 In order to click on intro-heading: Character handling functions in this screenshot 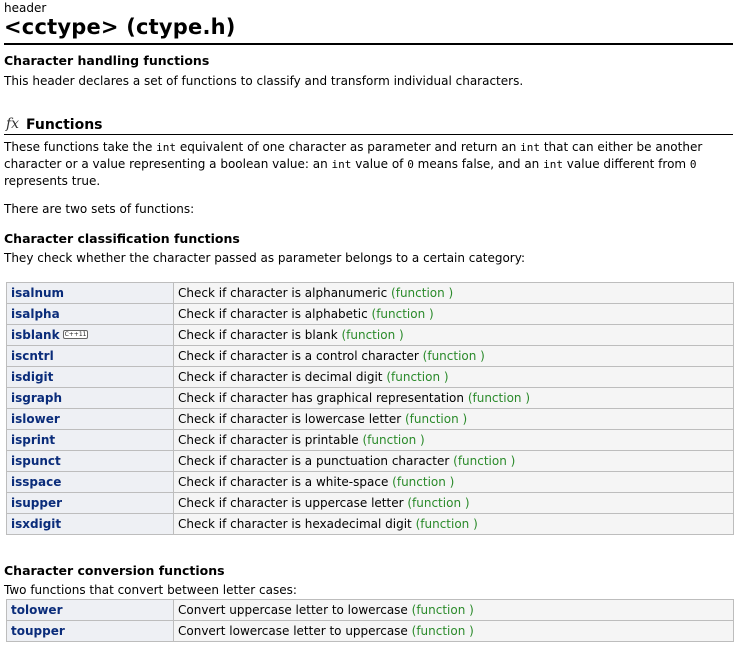, I will do `click(107, 60)`.